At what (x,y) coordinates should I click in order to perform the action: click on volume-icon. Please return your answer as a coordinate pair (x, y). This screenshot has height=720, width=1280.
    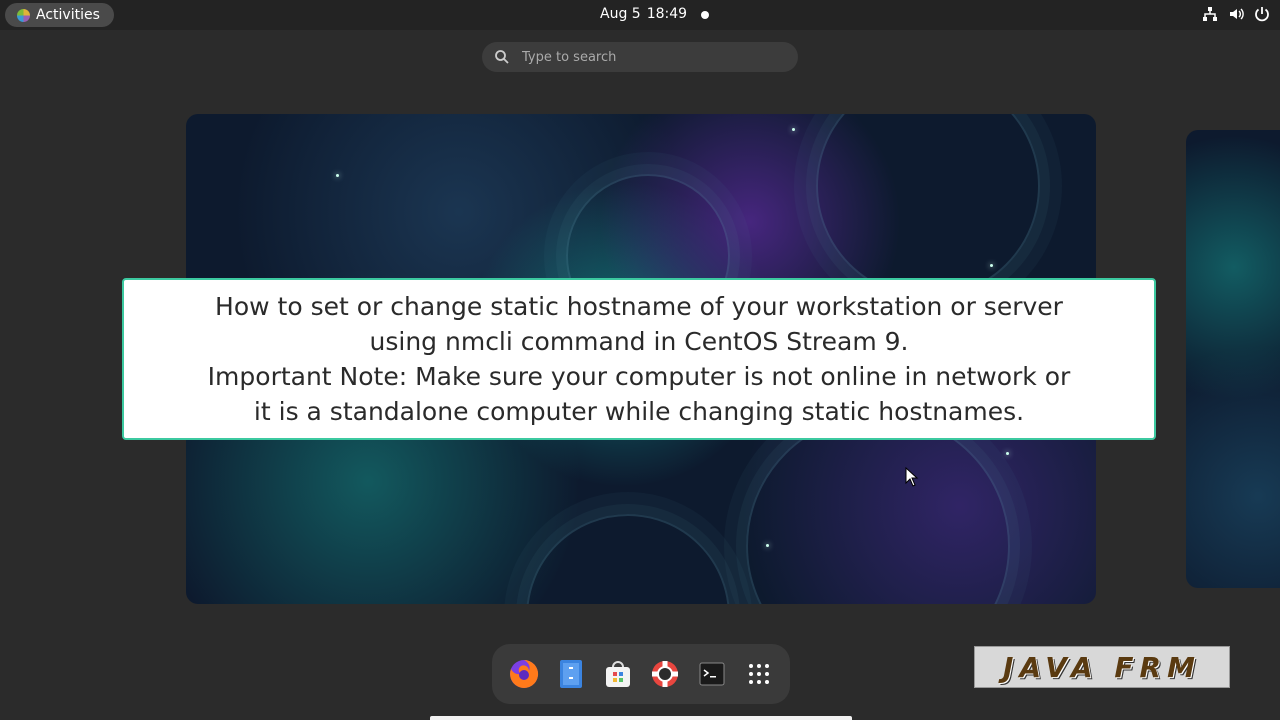
    Looking at the image, I should click on (1236, 14).